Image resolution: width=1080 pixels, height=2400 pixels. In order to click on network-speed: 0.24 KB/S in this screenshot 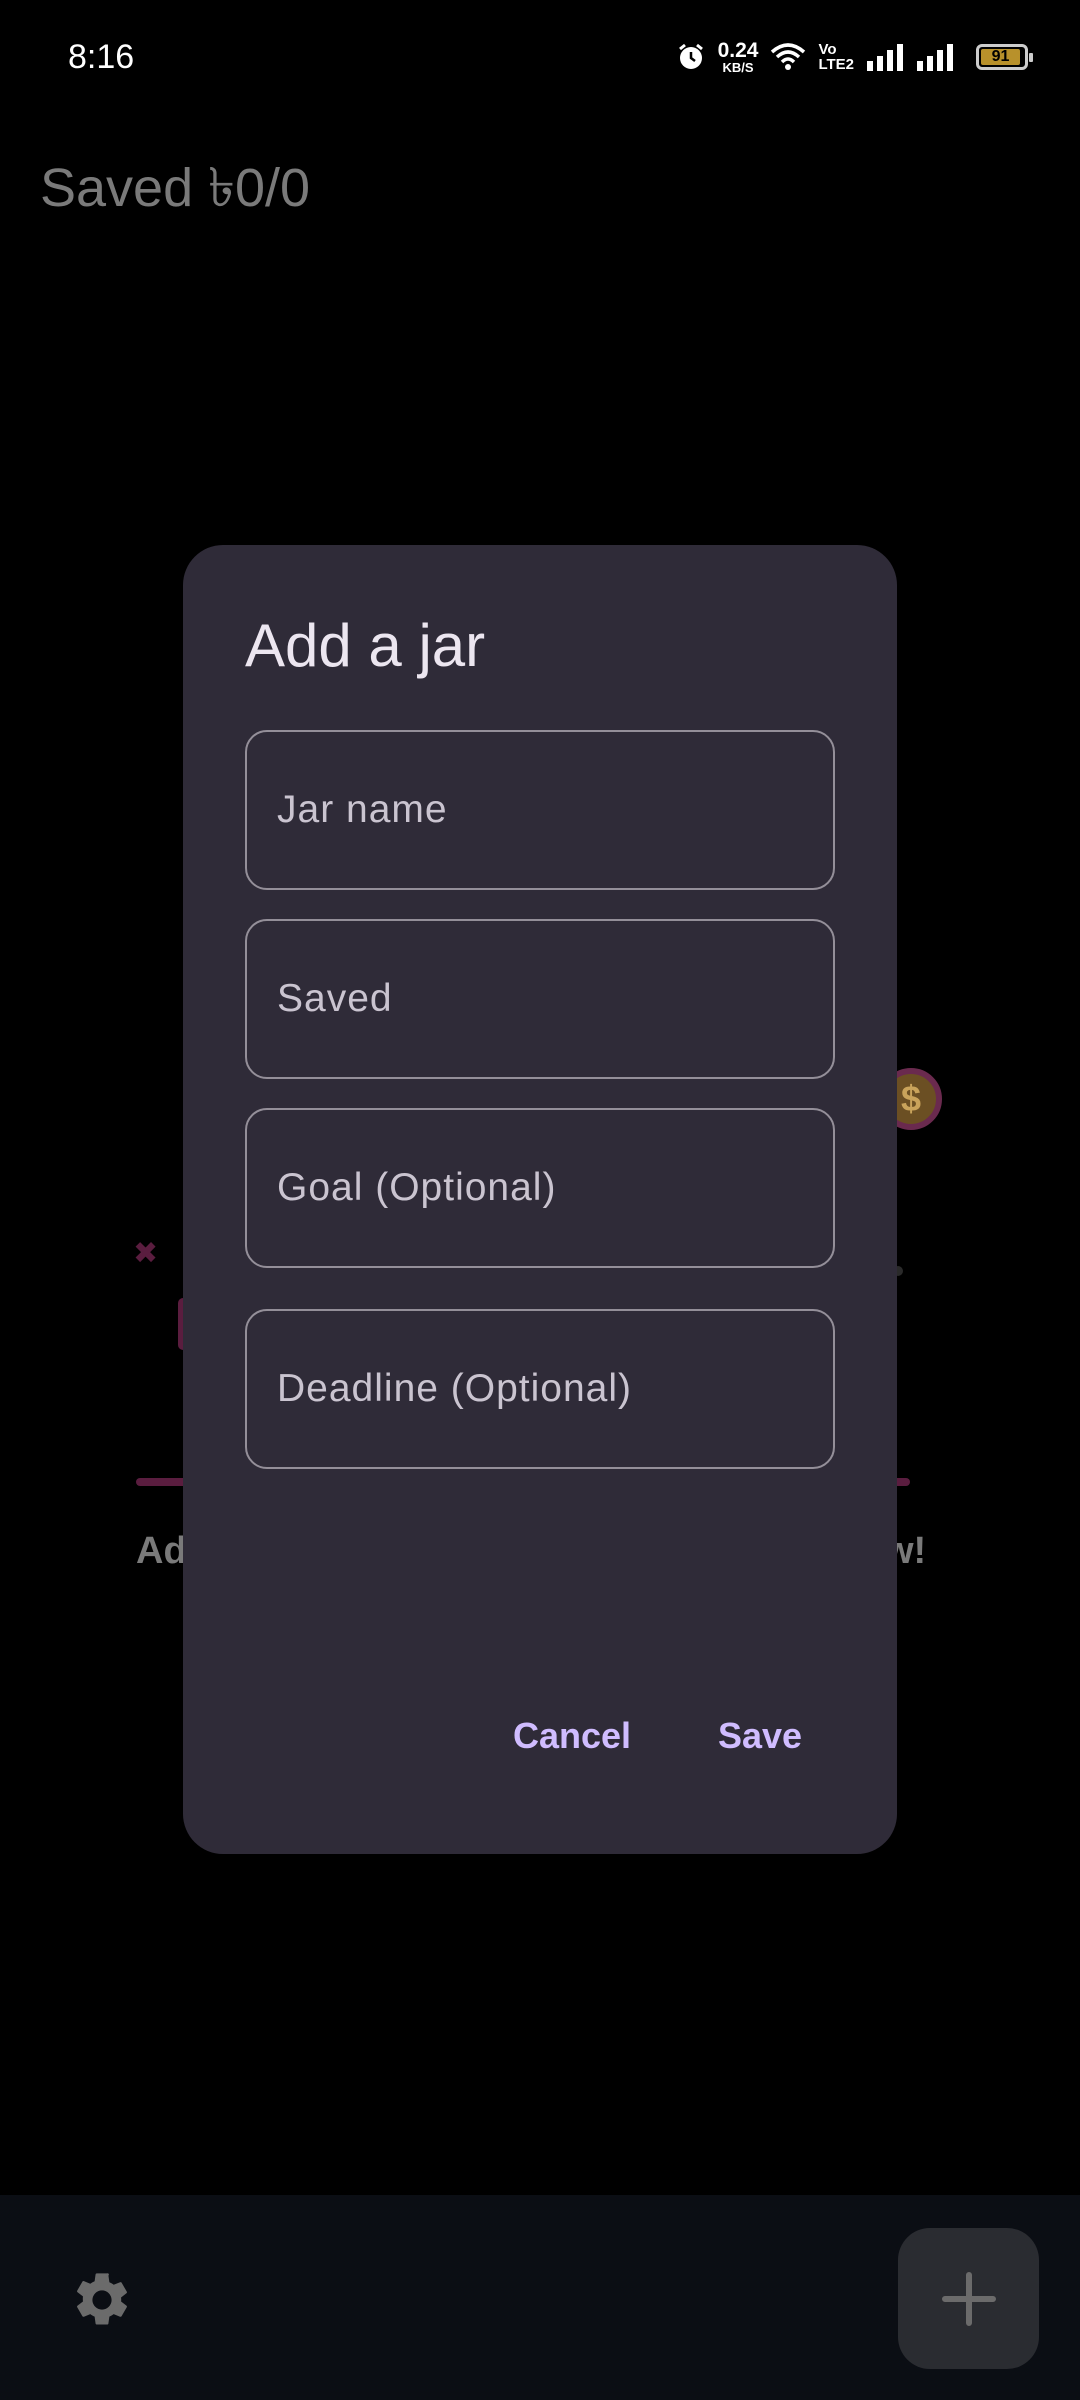, I will do `click(738, 57)`.